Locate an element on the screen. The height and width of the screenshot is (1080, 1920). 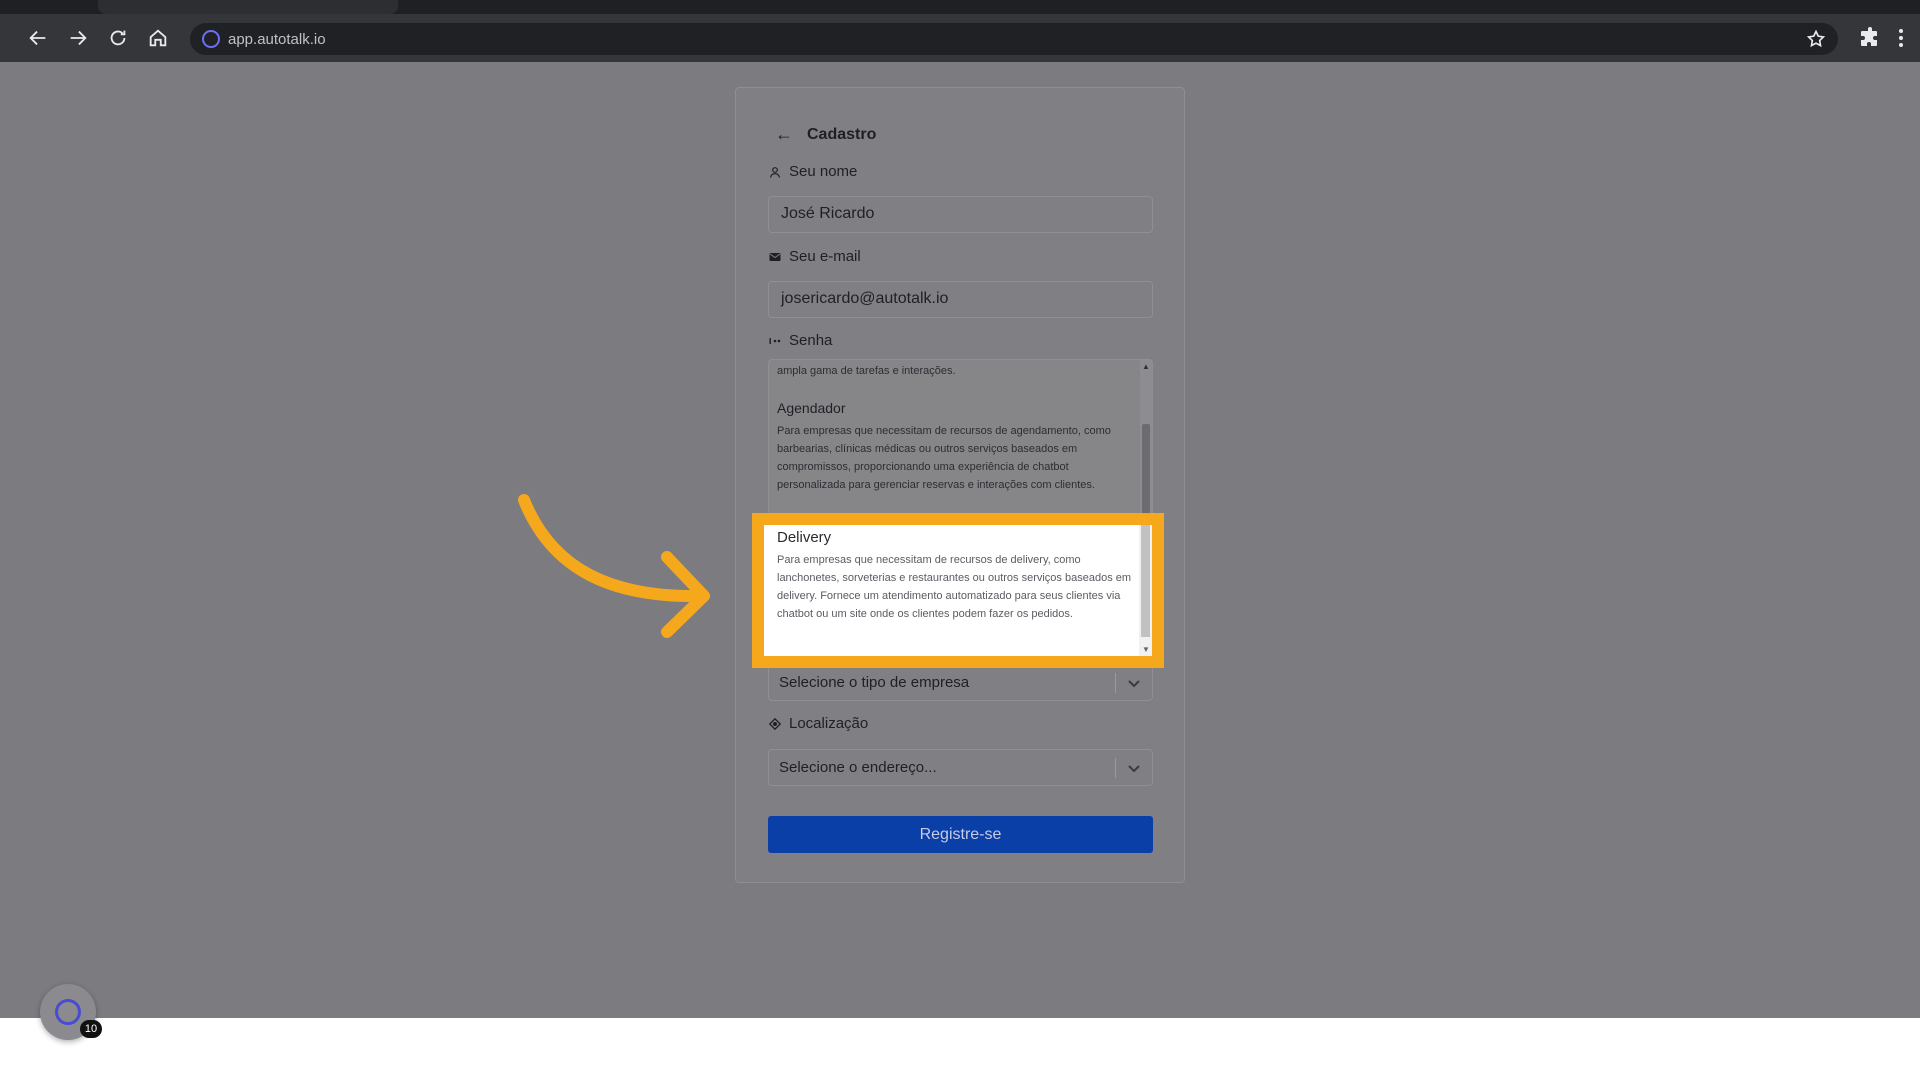
page-title: Cadastro is located at coordinates (842, 134).